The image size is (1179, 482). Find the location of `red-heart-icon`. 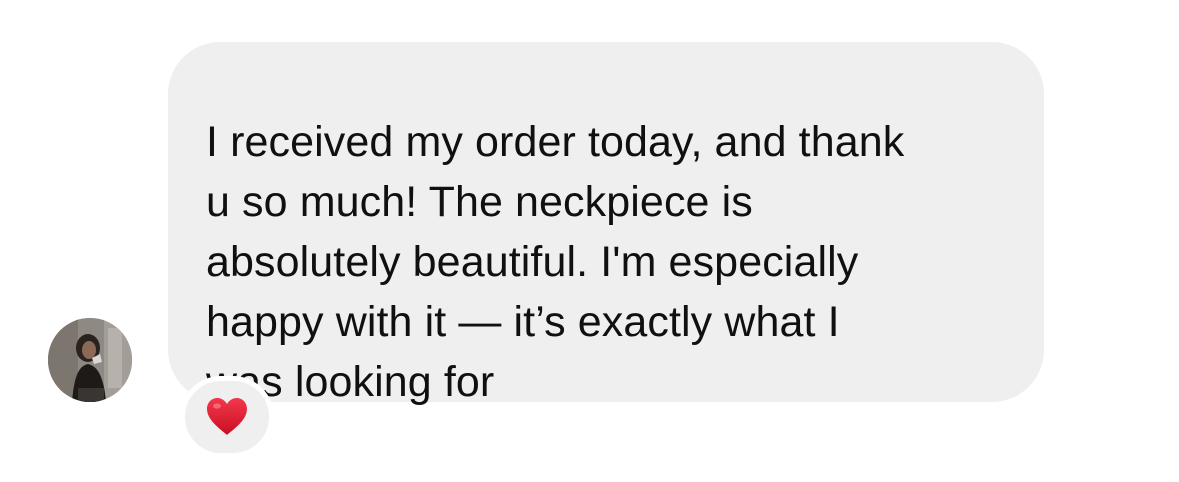

red-heart-icon is located at coordinates (227, 416).